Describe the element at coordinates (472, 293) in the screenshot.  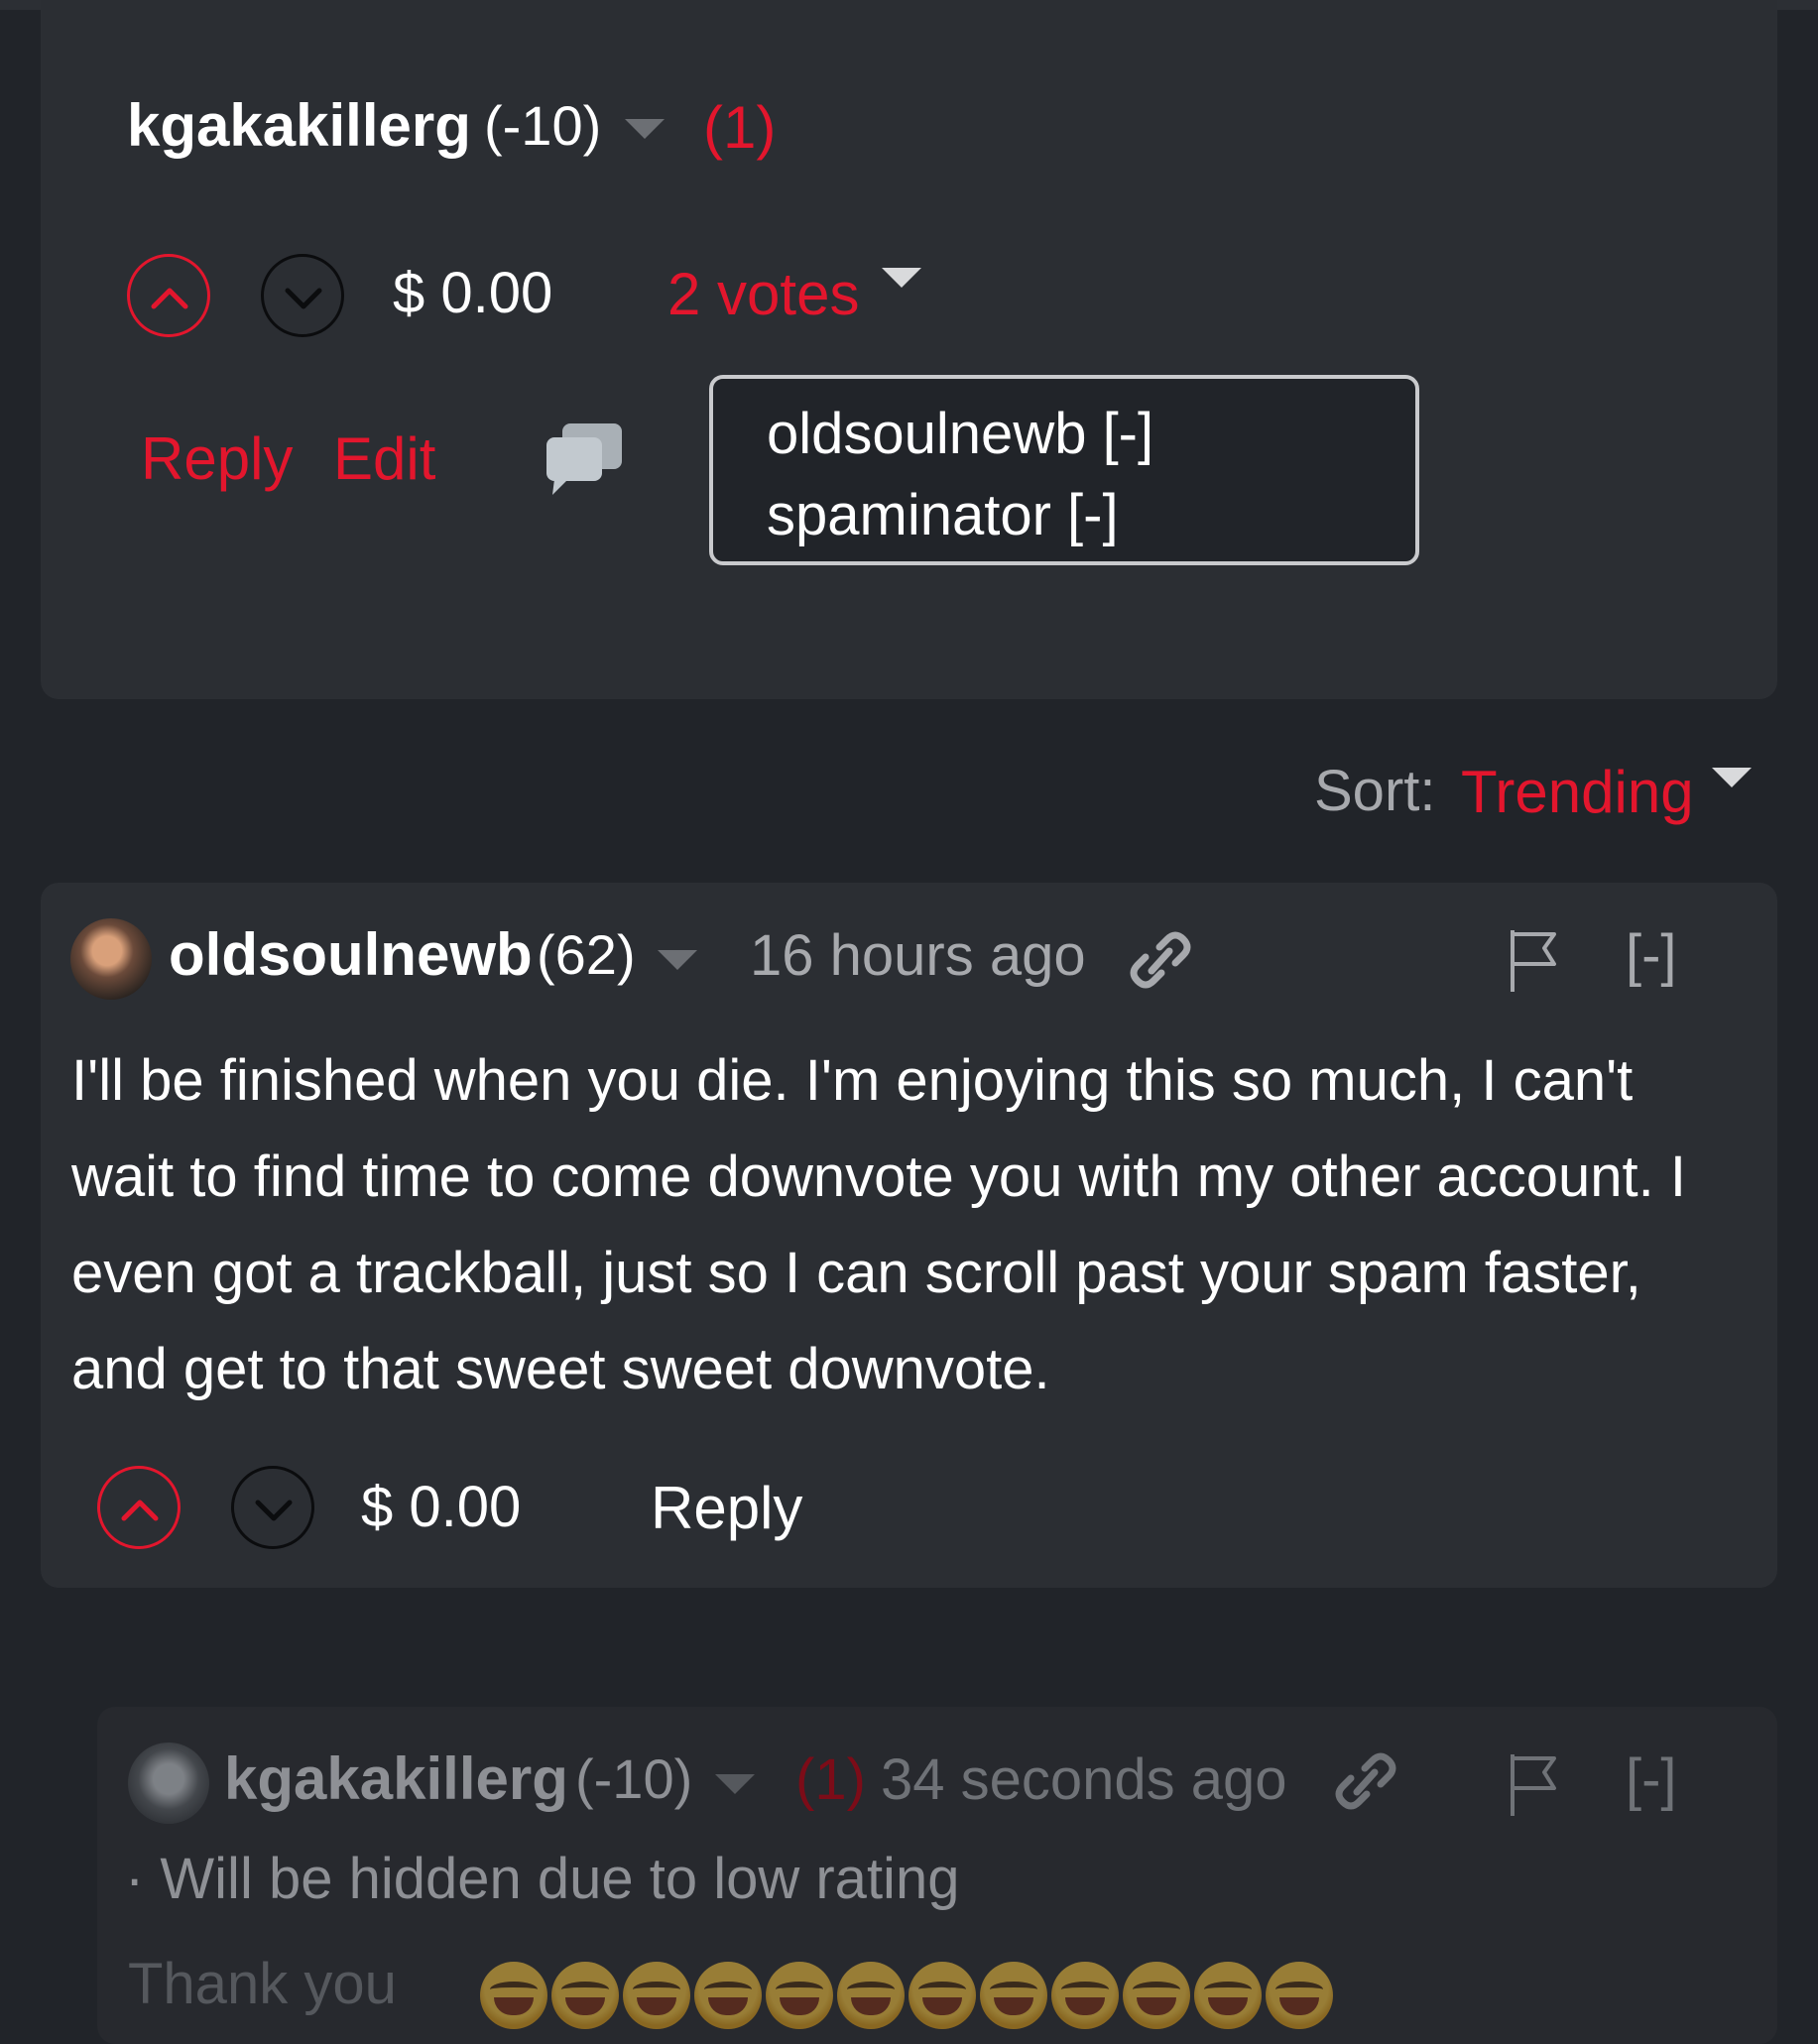
I see `parent-payout: $ 0.00` at that location.